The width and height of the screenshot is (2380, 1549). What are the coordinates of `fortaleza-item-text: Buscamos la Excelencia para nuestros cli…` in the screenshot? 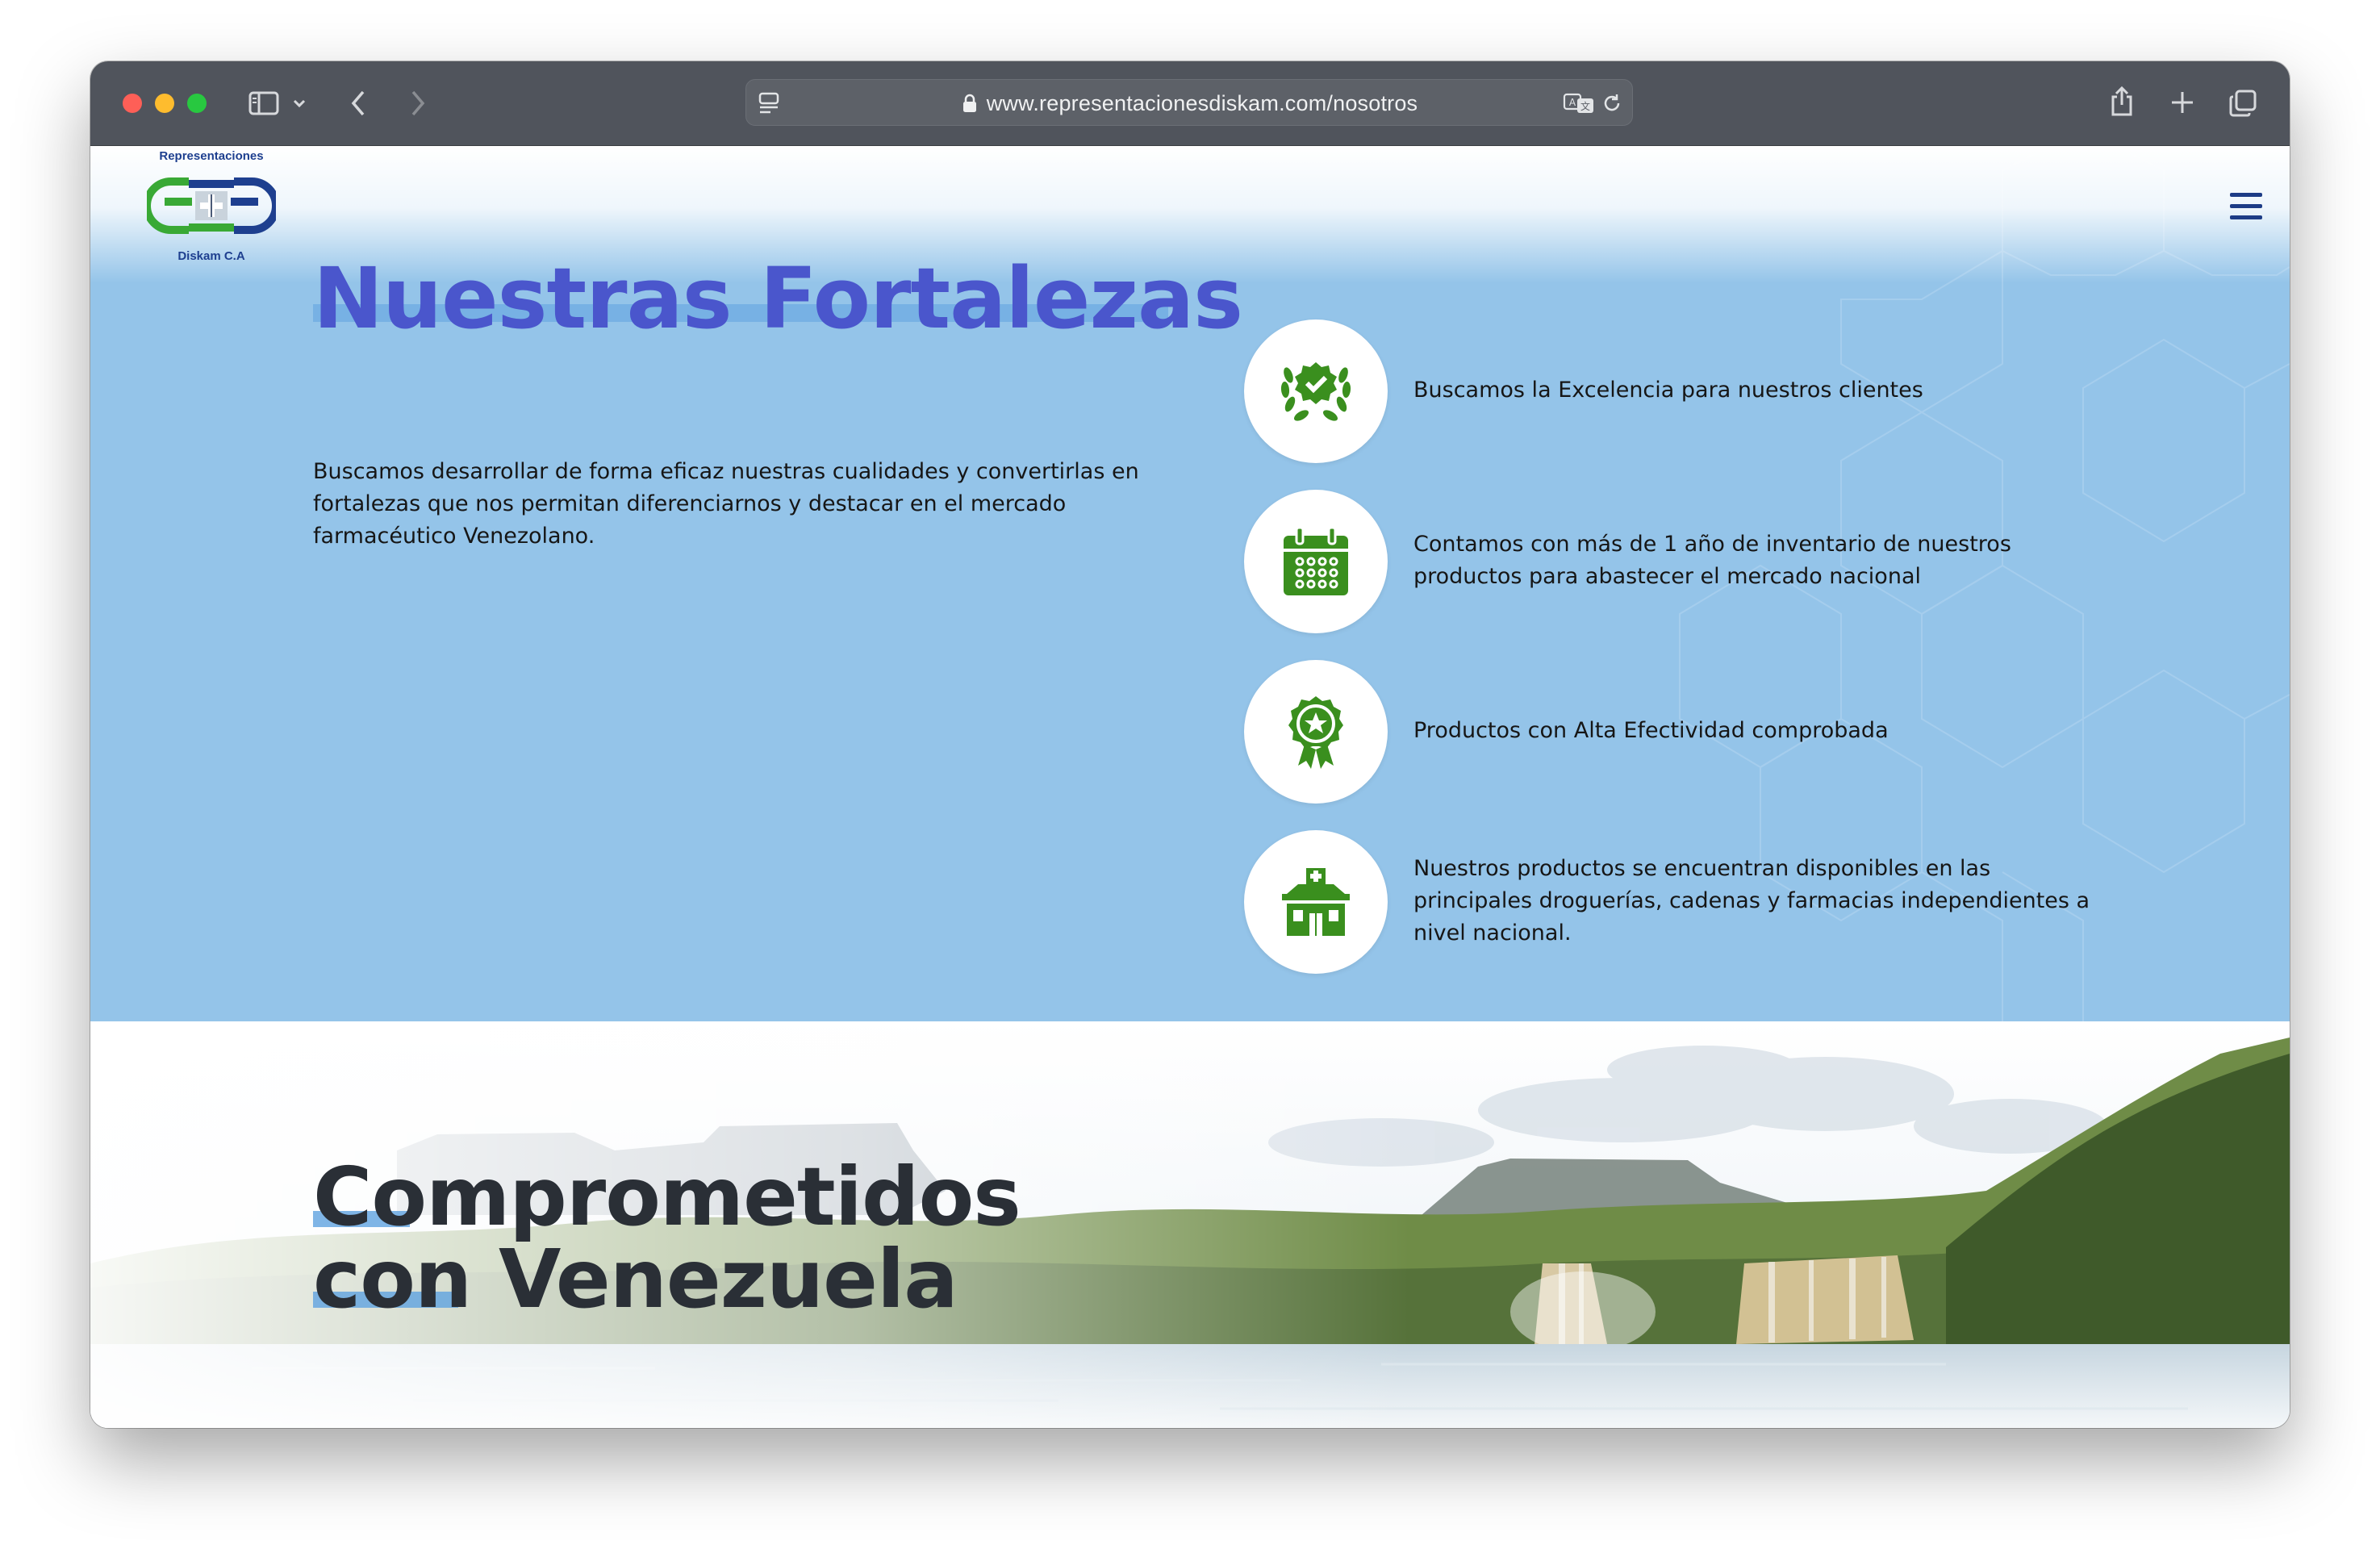 It's located at (1668, 390).